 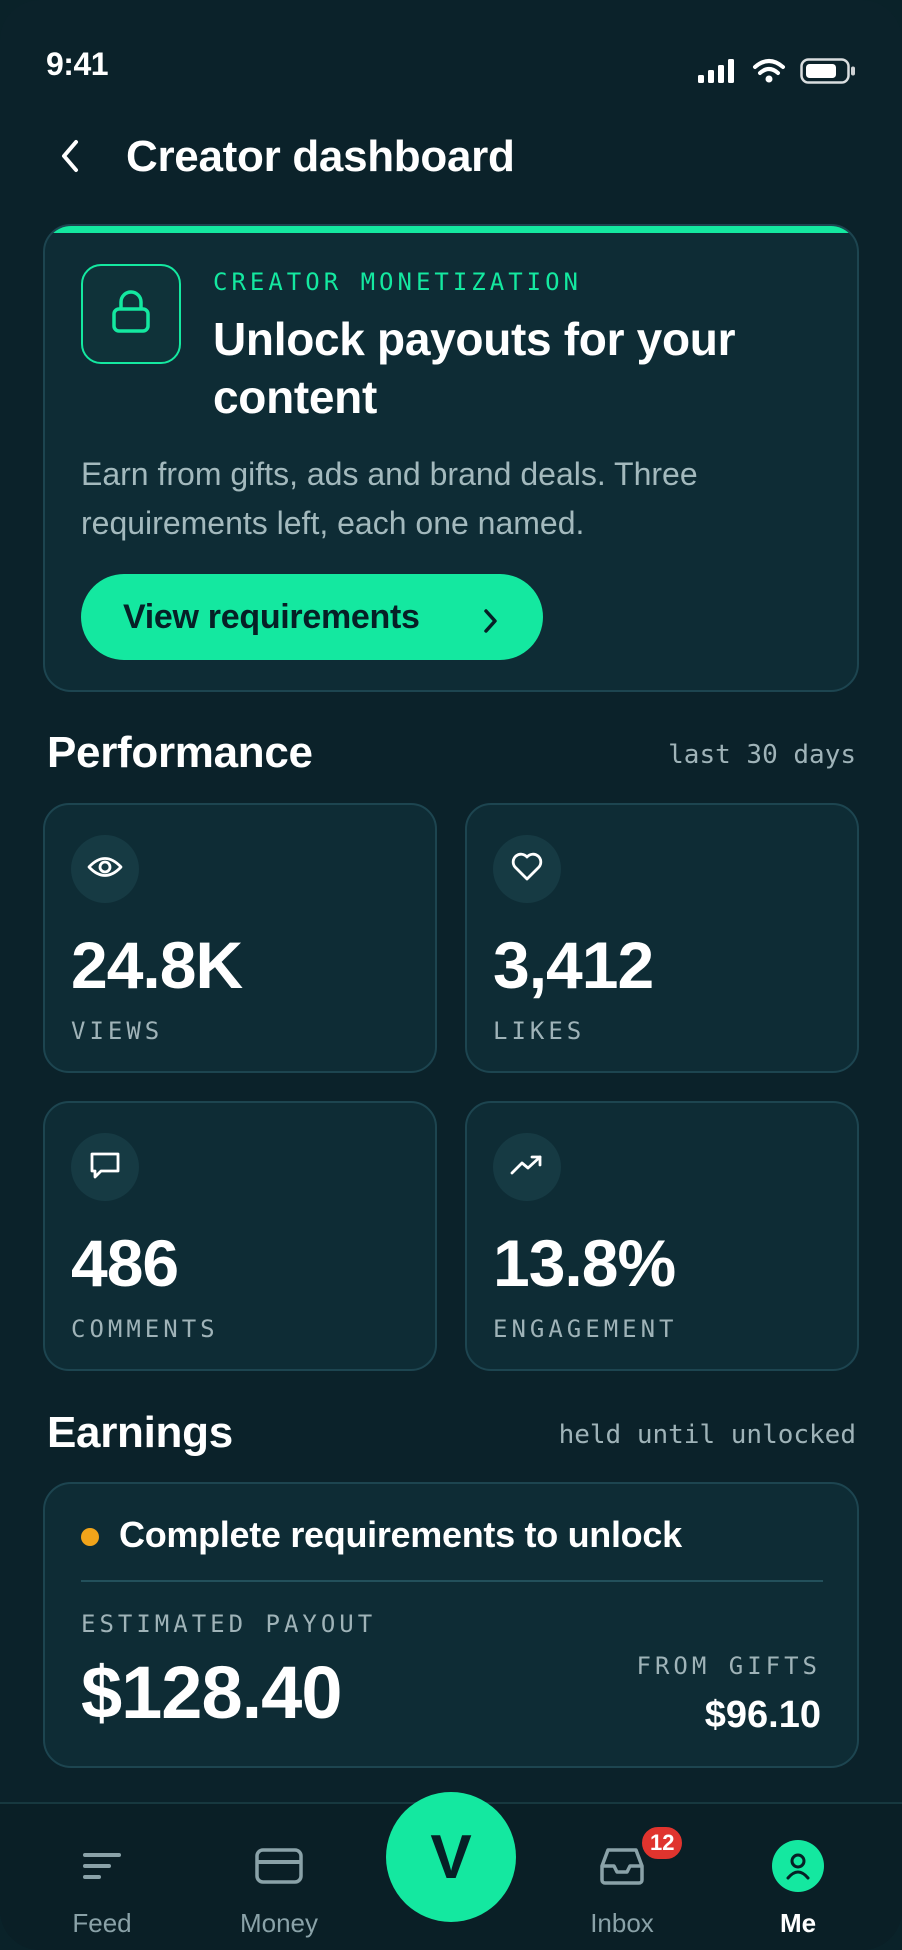 I want to click on stat-card-engagement: 13.8% ENGAGEMENT, so click(x=662, y=1236).